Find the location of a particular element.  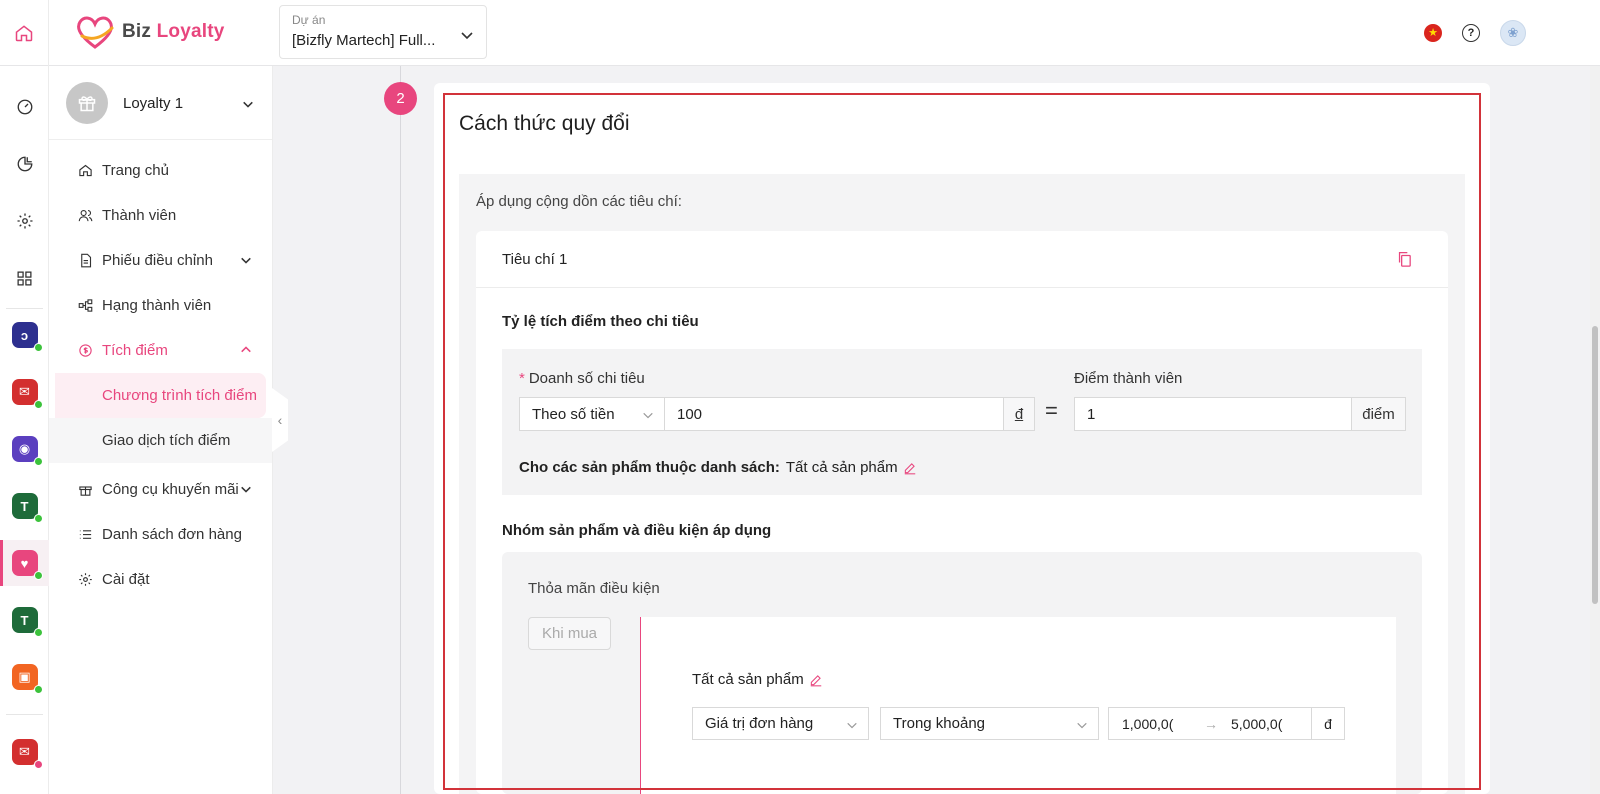

sidebar-item-label: Phiếu điều chỉnh is located at coordinates (157, 260).